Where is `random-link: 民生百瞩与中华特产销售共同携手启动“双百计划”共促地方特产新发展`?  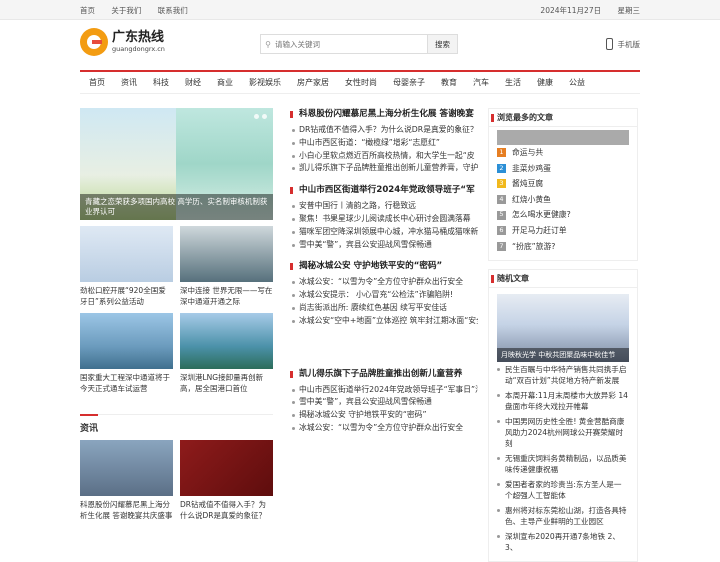 random-link: 民生百瞩与中华特产销售共同携手启动“双百计划”共促地方特产新发展 is located at coordinates (563, 375).